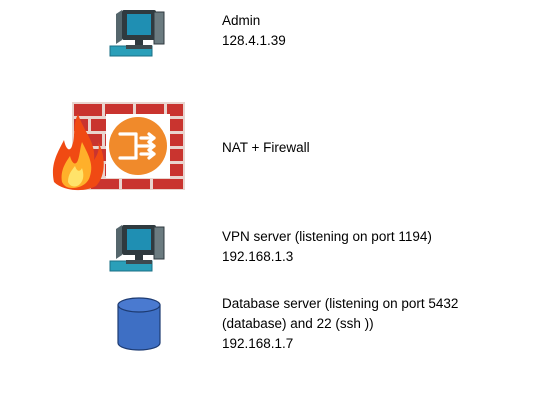  Describe the element at coordinates (254, 40) in the screenshot. I see `admin-ip: 128.4.1.39` at that location.